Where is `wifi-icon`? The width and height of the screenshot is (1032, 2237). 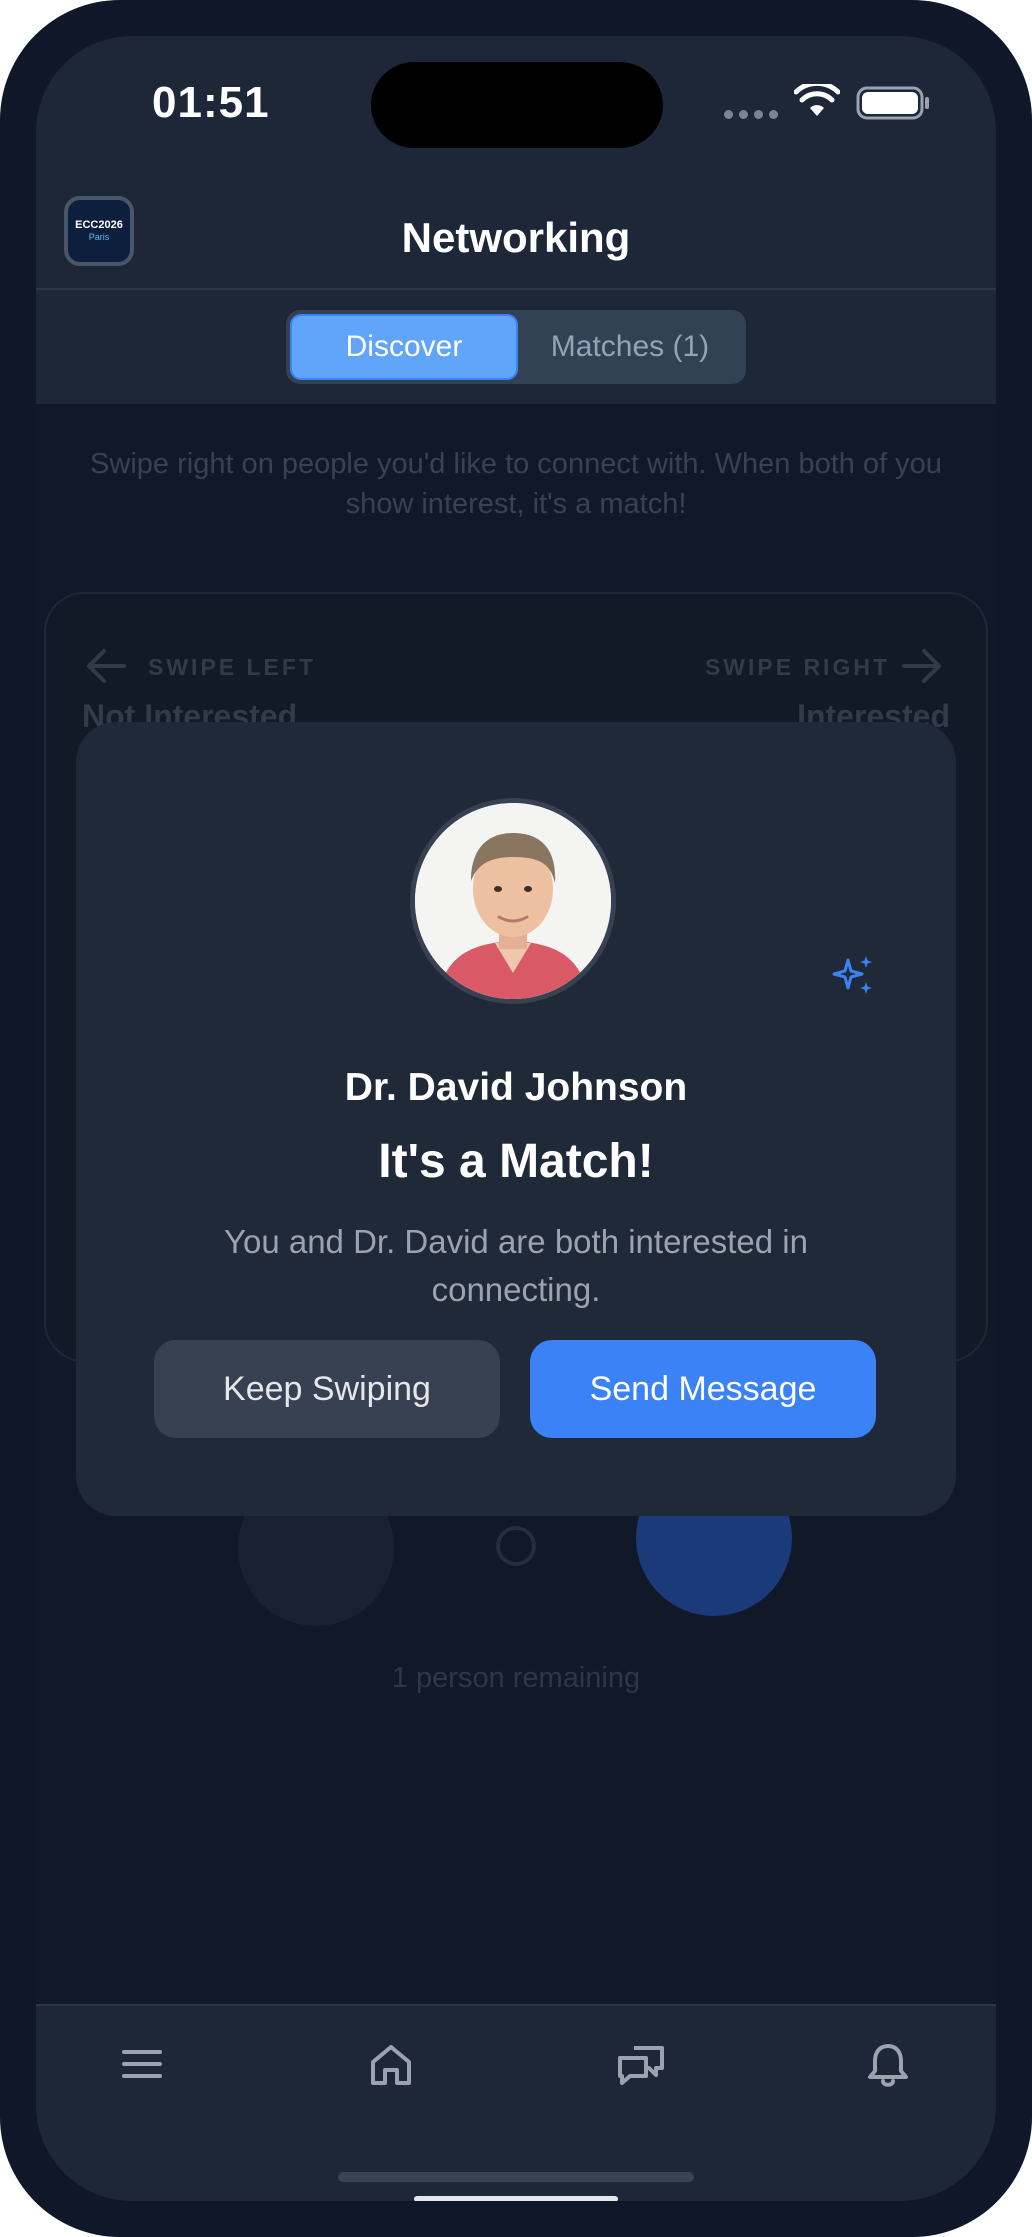
wifi-icon is located at coordinates (817, 100).